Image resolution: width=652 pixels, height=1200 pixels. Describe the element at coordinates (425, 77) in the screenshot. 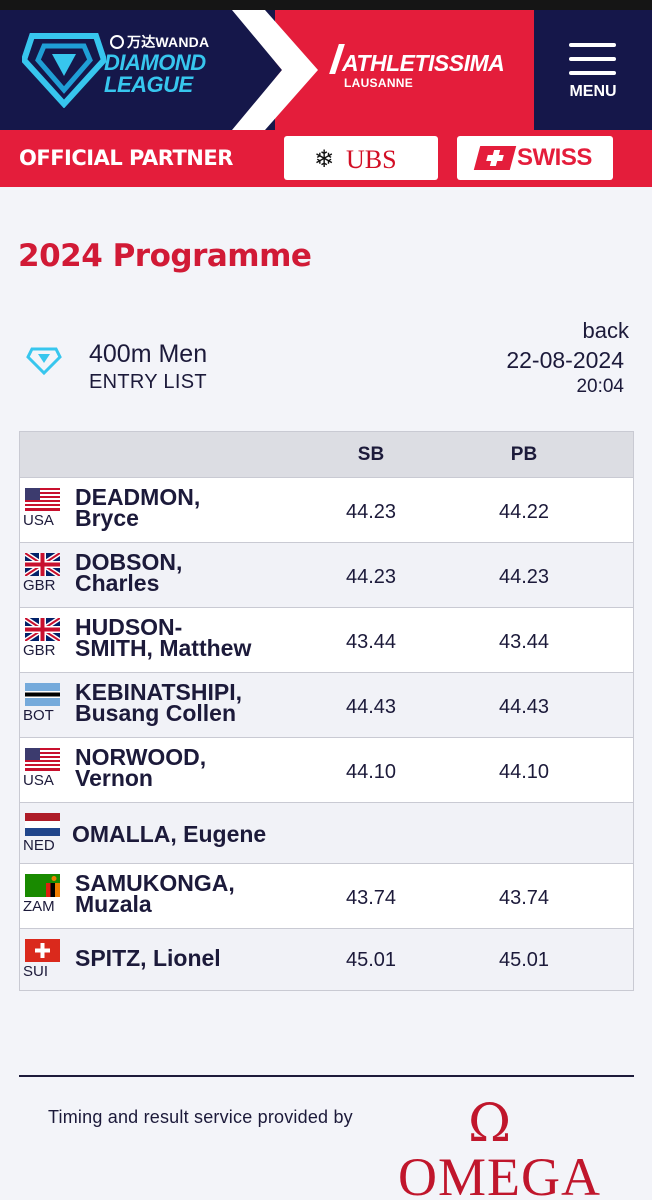

I see `athletissima-logo: ATHLETISSIMA LAUSANNE` at that location.